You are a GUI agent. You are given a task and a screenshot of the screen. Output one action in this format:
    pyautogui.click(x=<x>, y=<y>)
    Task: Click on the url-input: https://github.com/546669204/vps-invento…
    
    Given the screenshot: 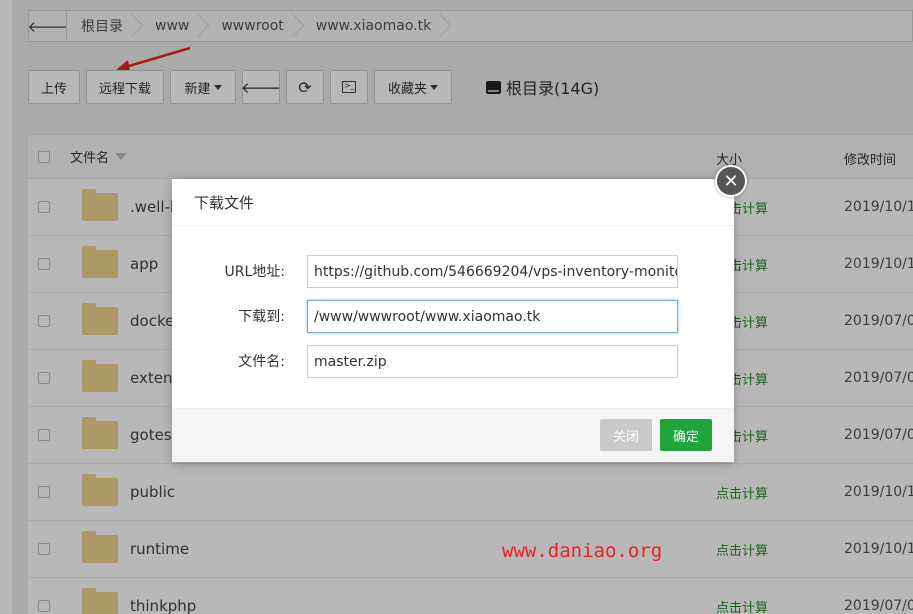 What is the action you would take?
    pyautogui.click(x=492, y=271)
    